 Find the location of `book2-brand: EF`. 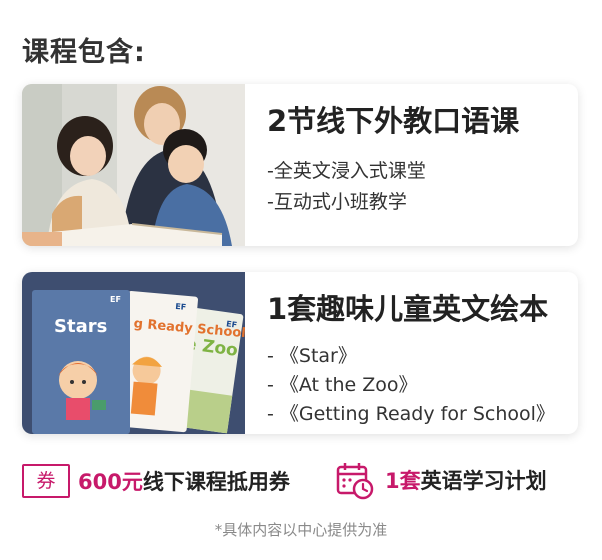

book2-brand: EF is located at coordinates (181, 307).